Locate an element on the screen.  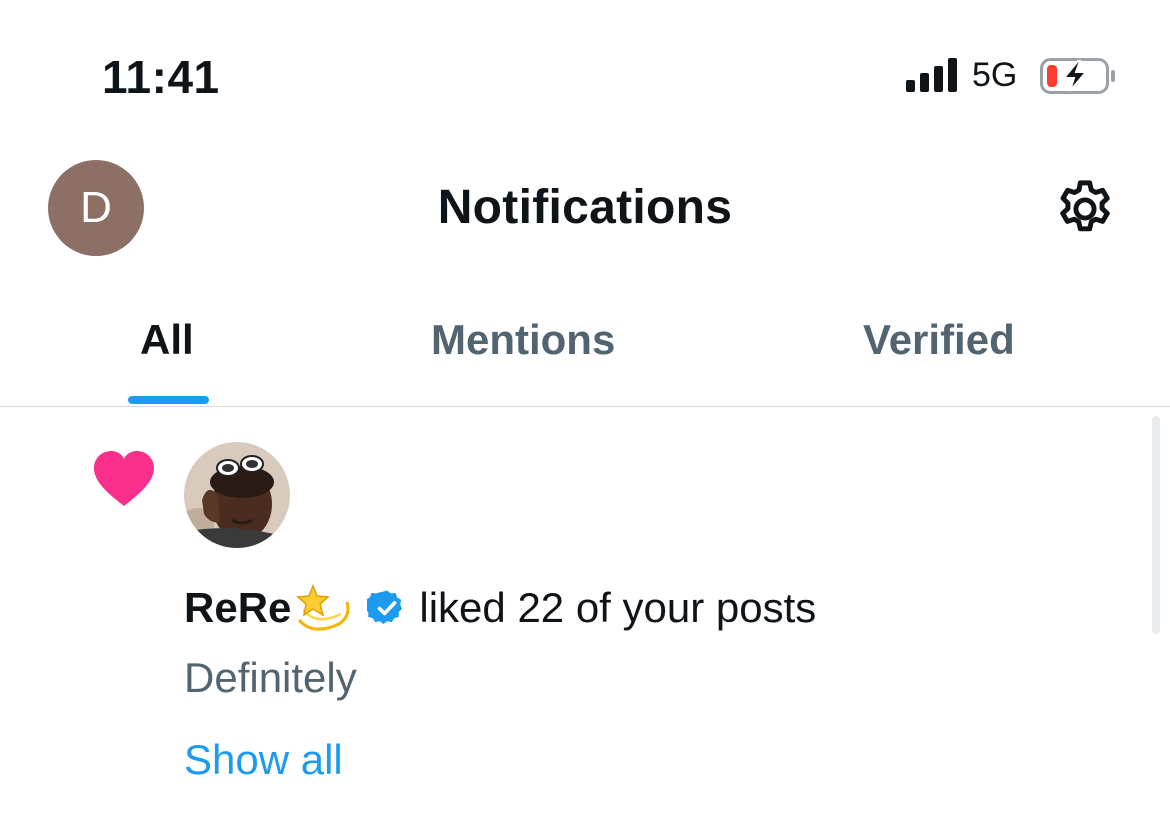
notification-text: ReRe liked 22 of your posts is located at coordinates (500, 608).